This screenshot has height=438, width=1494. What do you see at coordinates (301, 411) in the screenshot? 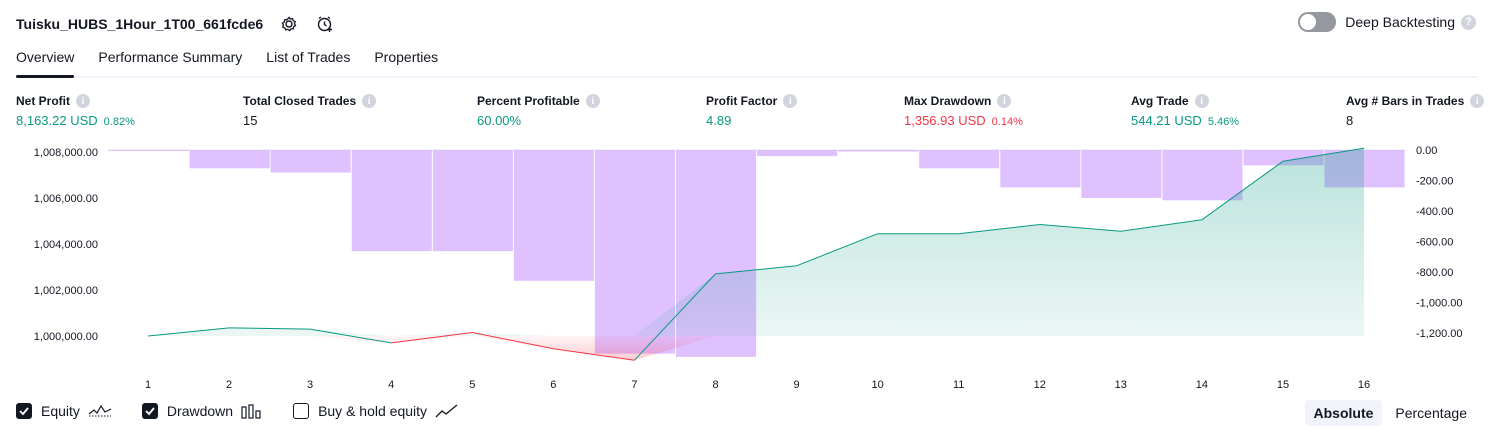
I see `buy-hold-checkbox` at bounding box center [301, 411].